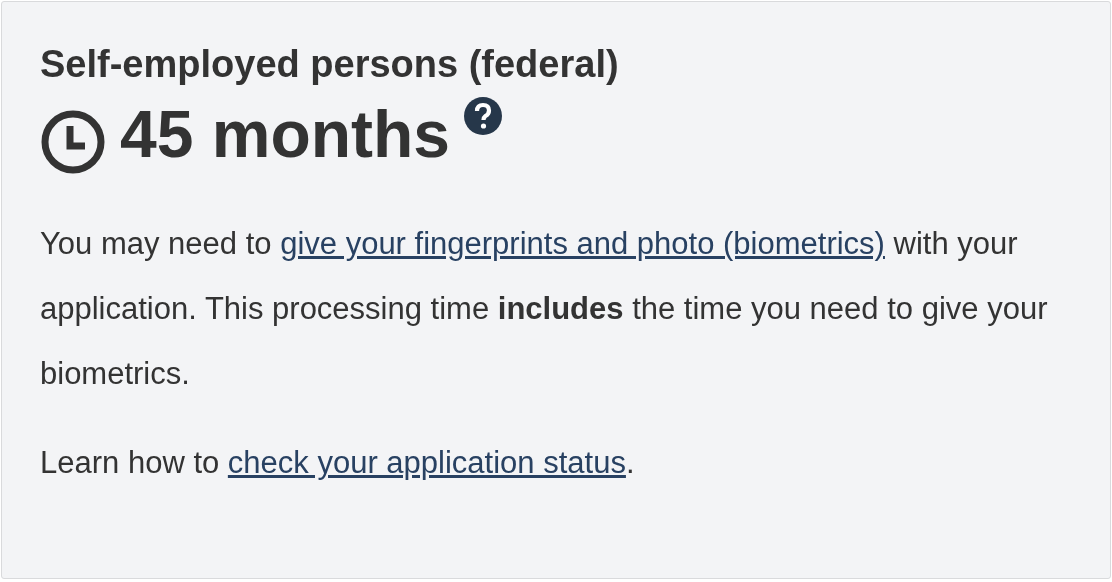  I want to click on link: check your application status, so click(426, 463).